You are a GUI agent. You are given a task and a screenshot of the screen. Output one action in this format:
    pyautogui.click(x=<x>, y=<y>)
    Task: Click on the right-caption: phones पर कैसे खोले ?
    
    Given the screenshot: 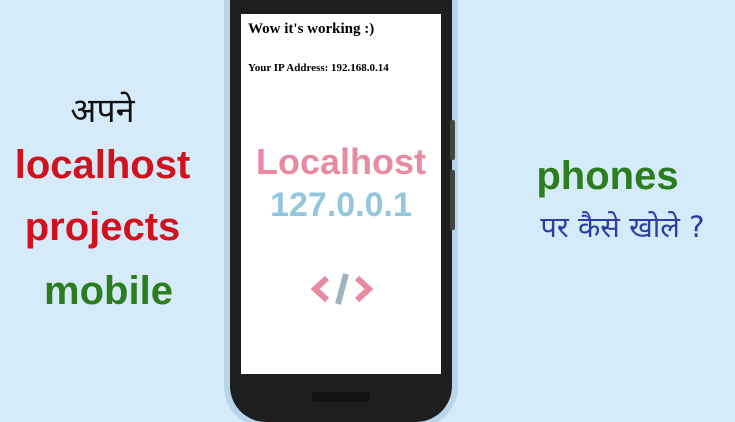 What is the action you would take?
    pyautogui.click(x=617, y=201)
    